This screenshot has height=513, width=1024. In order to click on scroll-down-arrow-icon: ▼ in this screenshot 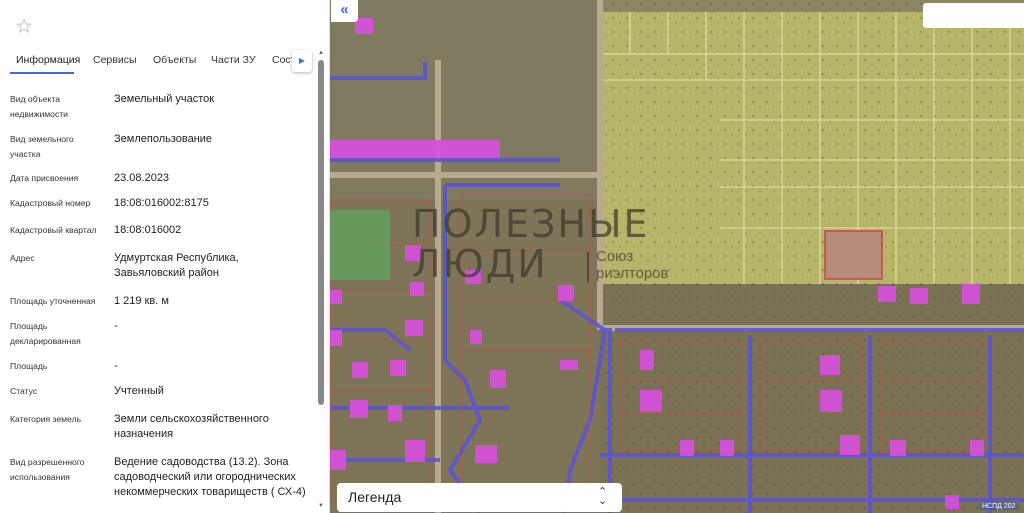, I will do `click(321, 506)`.